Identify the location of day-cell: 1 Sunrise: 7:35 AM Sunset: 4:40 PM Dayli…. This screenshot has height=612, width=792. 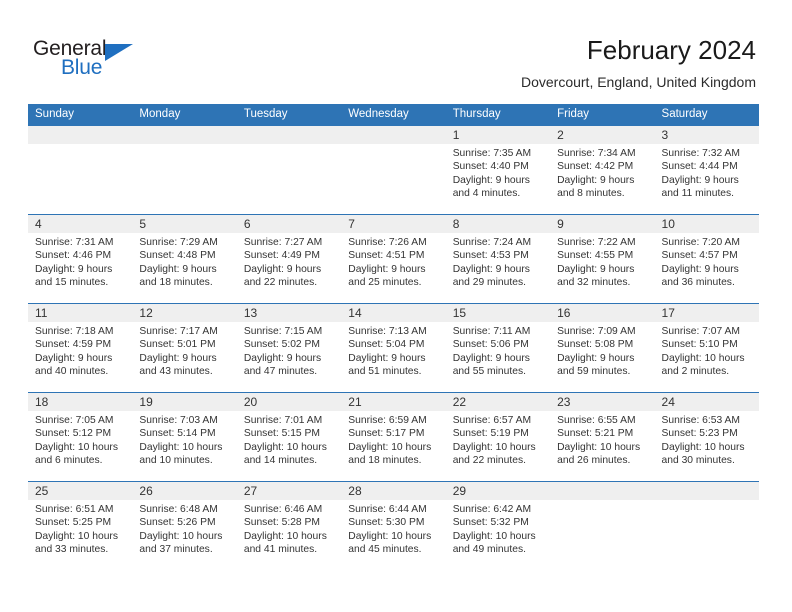
(498, 170).